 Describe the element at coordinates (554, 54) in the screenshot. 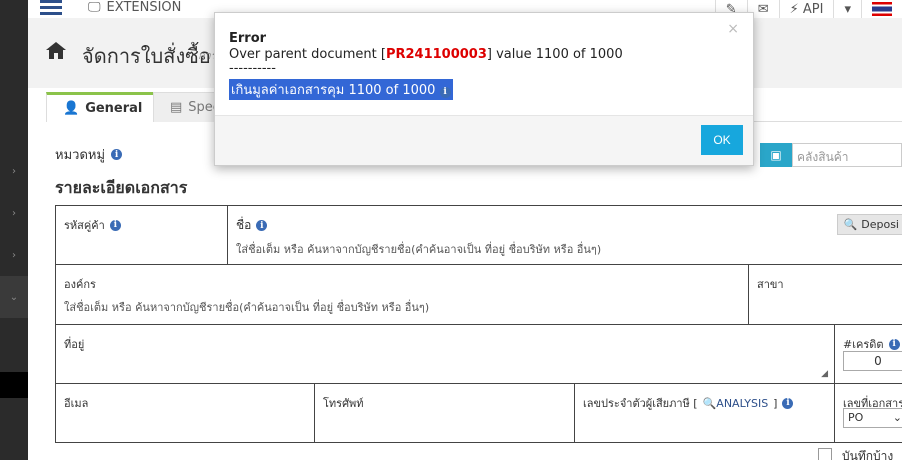

I see `error-suffix: ] value 1100 of 1000` at that location.